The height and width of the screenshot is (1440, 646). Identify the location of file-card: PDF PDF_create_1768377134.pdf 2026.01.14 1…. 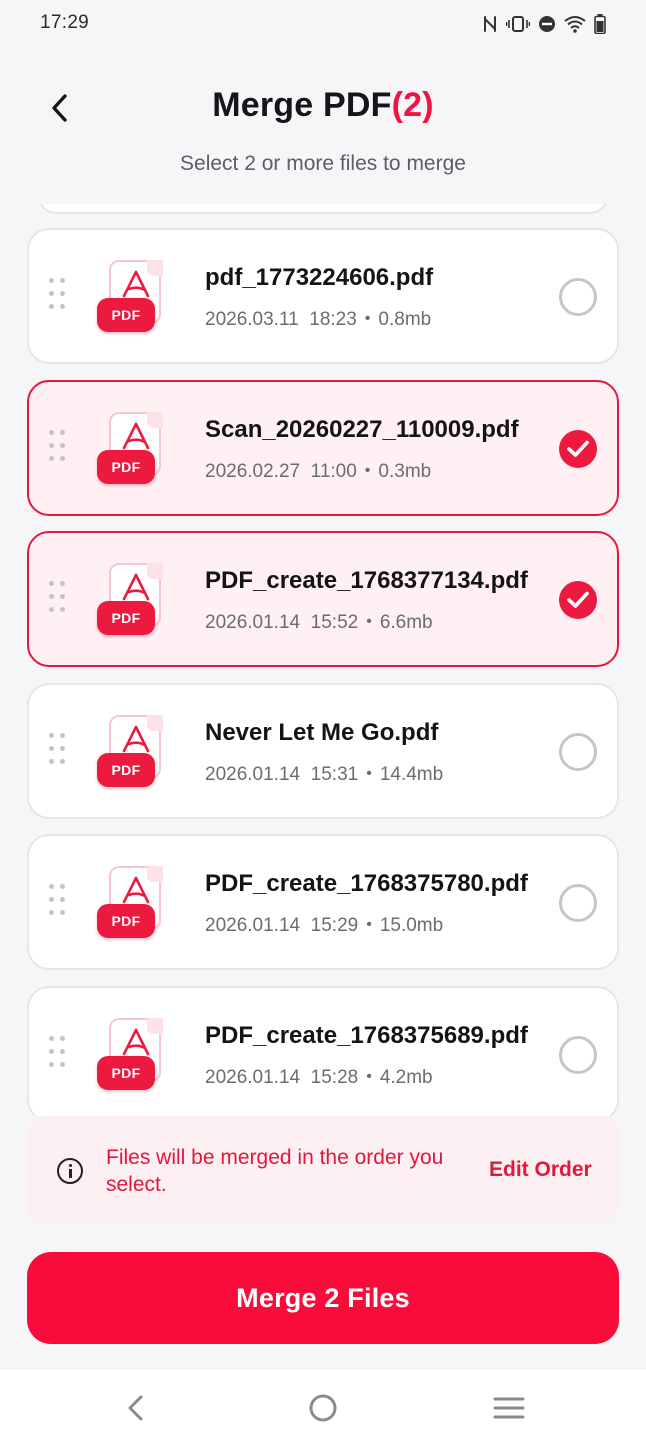
(323, 599).